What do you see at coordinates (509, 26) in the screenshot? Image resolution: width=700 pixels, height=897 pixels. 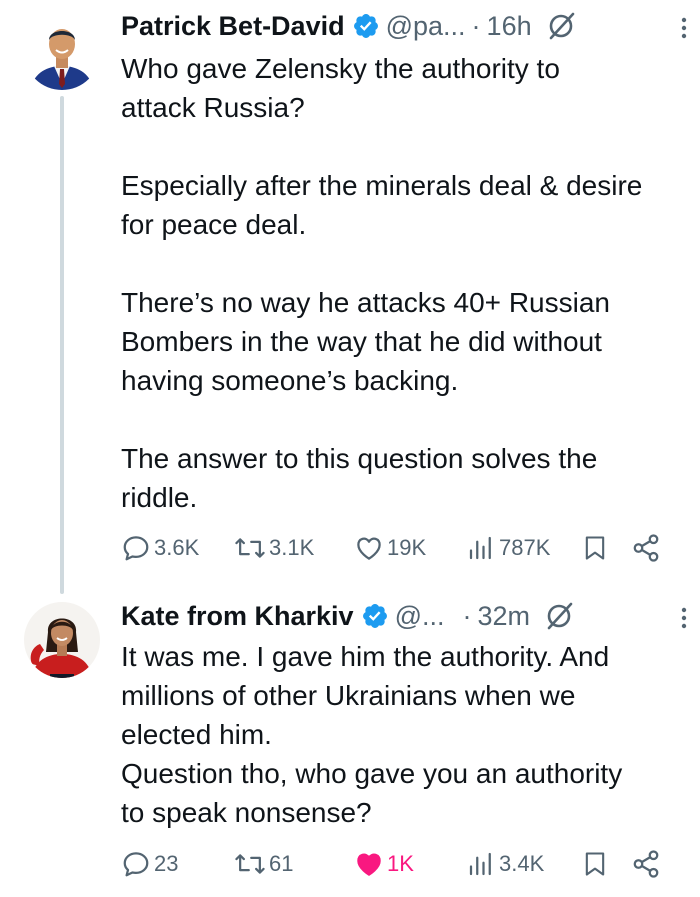 I see `timestamp: 16h` at bounding box center [509, 26].